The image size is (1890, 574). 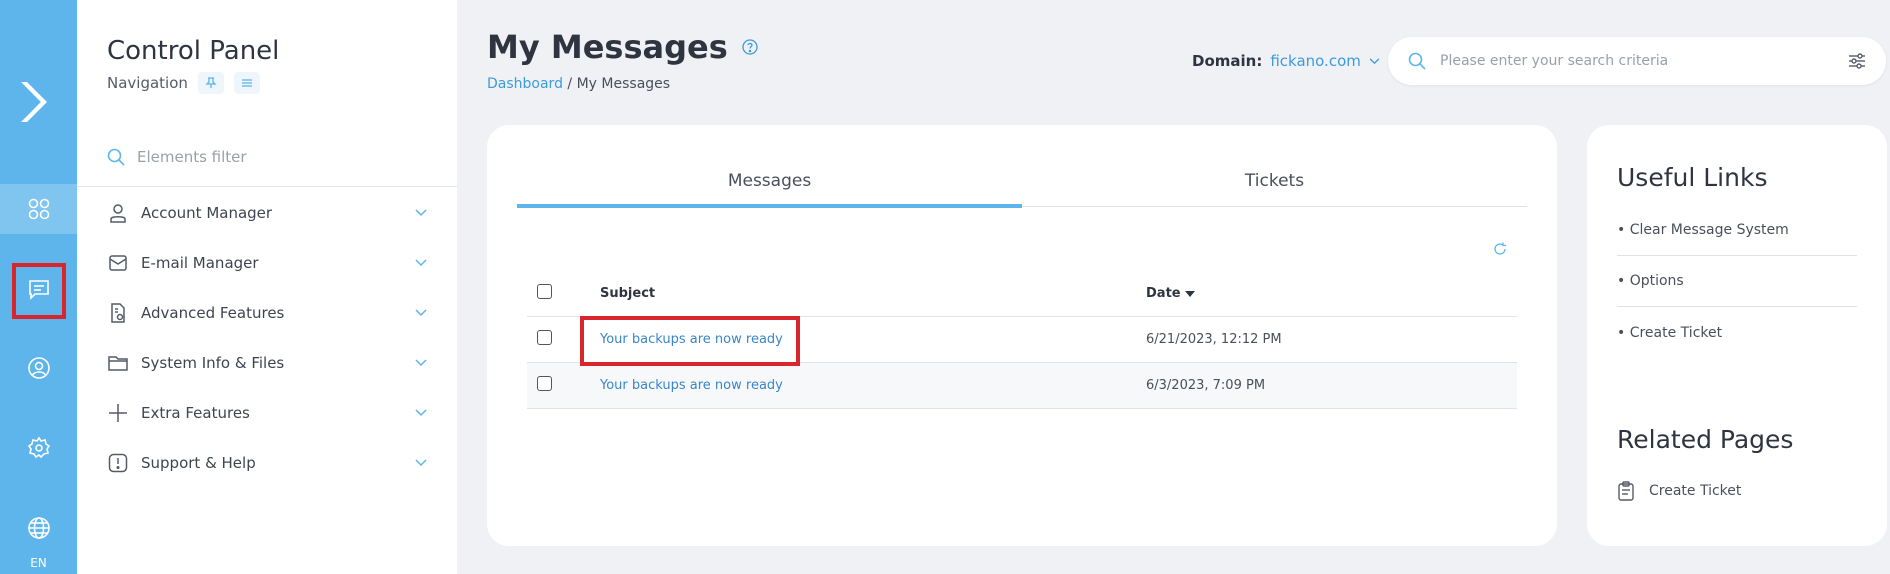 What do you see at coordinates (213, 313) in the screenshot?
I see `nav-item-label: Advanced Features` at bounding box center [213, 313].